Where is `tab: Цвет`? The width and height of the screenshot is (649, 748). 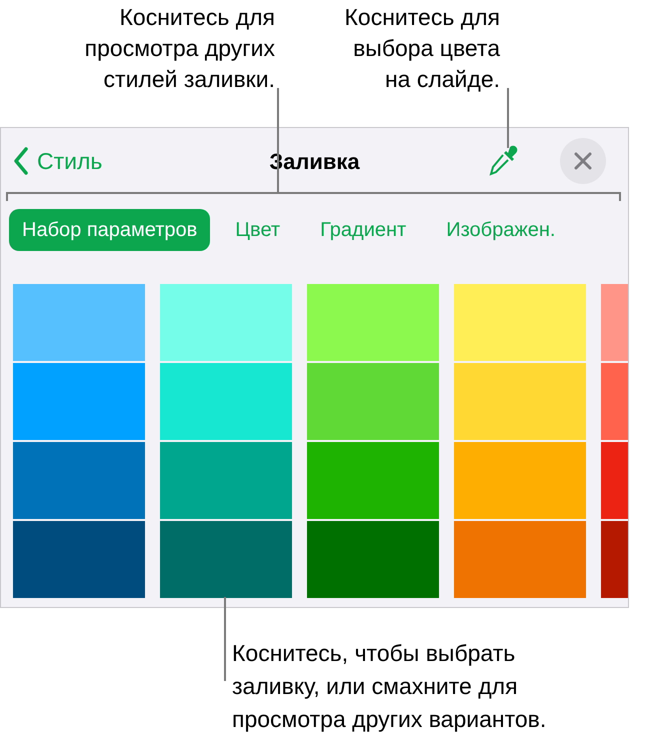 tab: Цвет is located at coordinates (258, 230).